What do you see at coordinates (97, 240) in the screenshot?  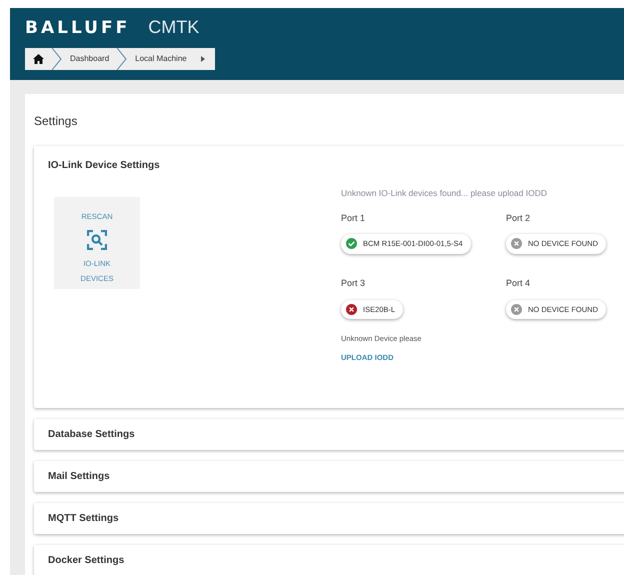 I see `scan-search-icon` at bounding box center [97, 240].